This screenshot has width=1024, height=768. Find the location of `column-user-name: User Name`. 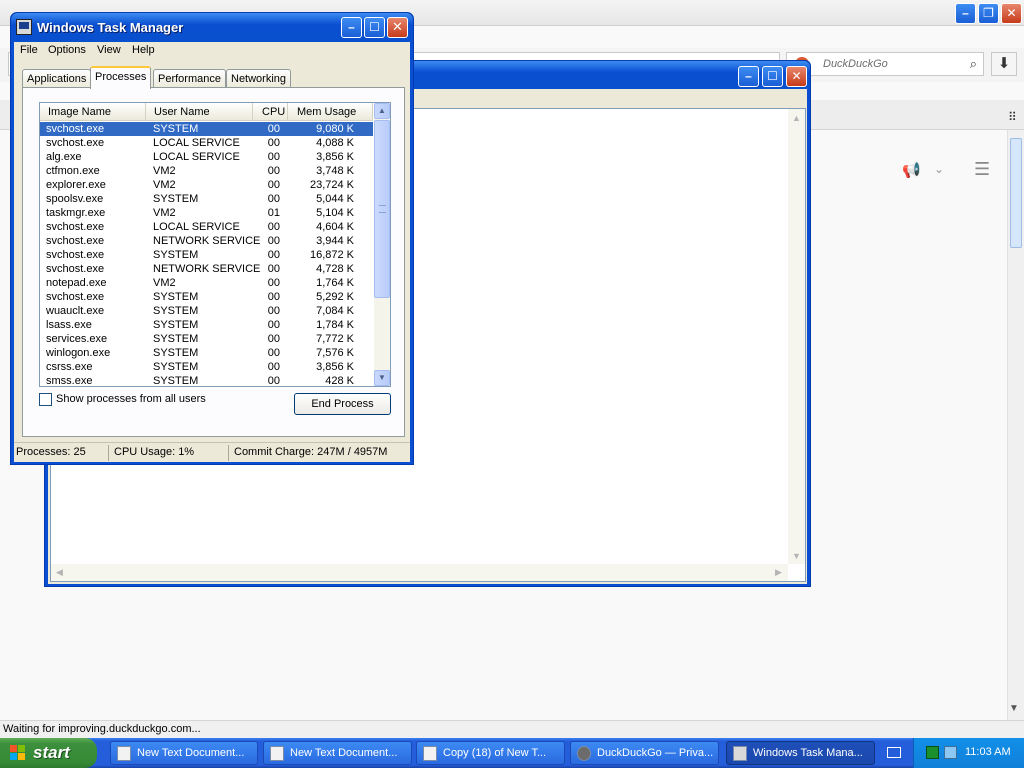

column-user-name: User Name is located at coordinates (199, 112).